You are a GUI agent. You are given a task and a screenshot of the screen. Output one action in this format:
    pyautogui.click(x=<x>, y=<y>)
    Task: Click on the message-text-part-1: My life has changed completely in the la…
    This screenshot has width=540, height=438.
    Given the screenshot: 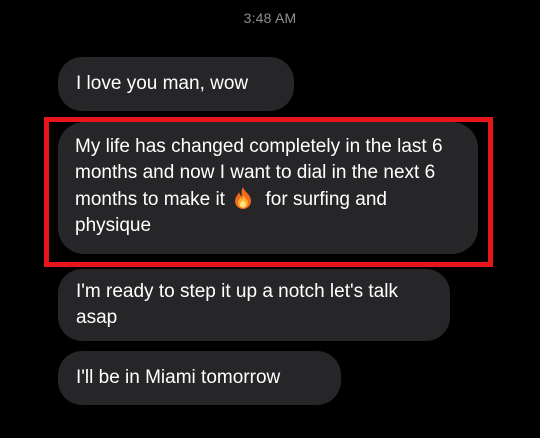 What is the action you would take?
    pyautogui.click(x=259, y=173)
    